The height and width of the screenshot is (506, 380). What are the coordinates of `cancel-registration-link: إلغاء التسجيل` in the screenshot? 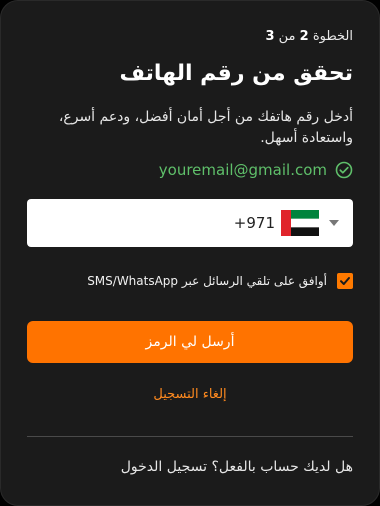 It's located at (190, 394).